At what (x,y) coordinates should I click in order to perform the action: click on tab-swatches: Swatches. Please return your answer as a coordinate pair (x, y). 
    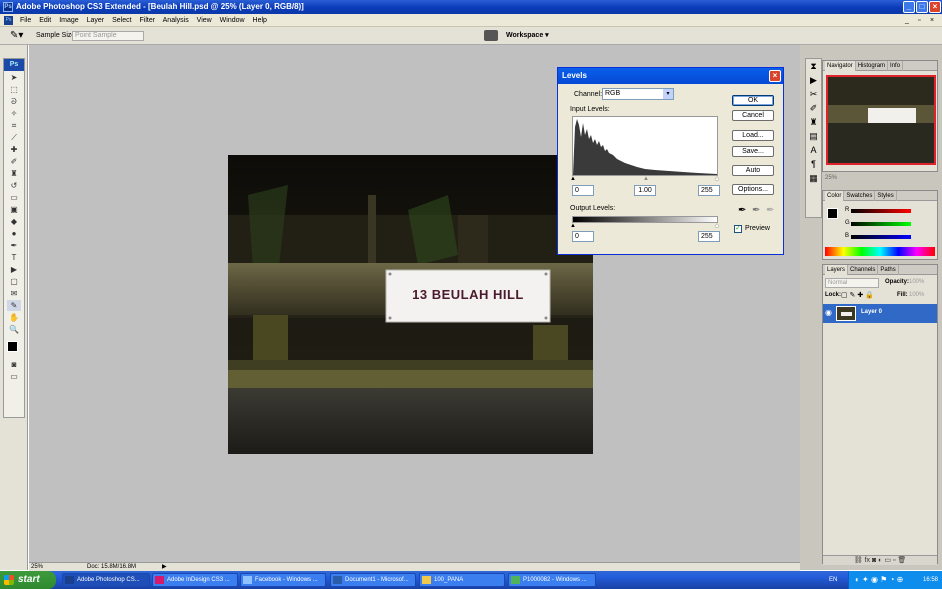
    Looking at the image, I should click on (860, 196).